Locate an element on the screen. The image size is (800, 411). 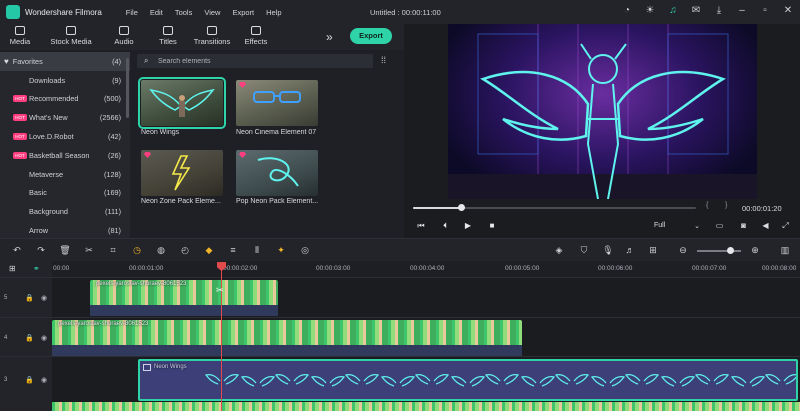
export-button: Export is located at coordinates (371, 36).